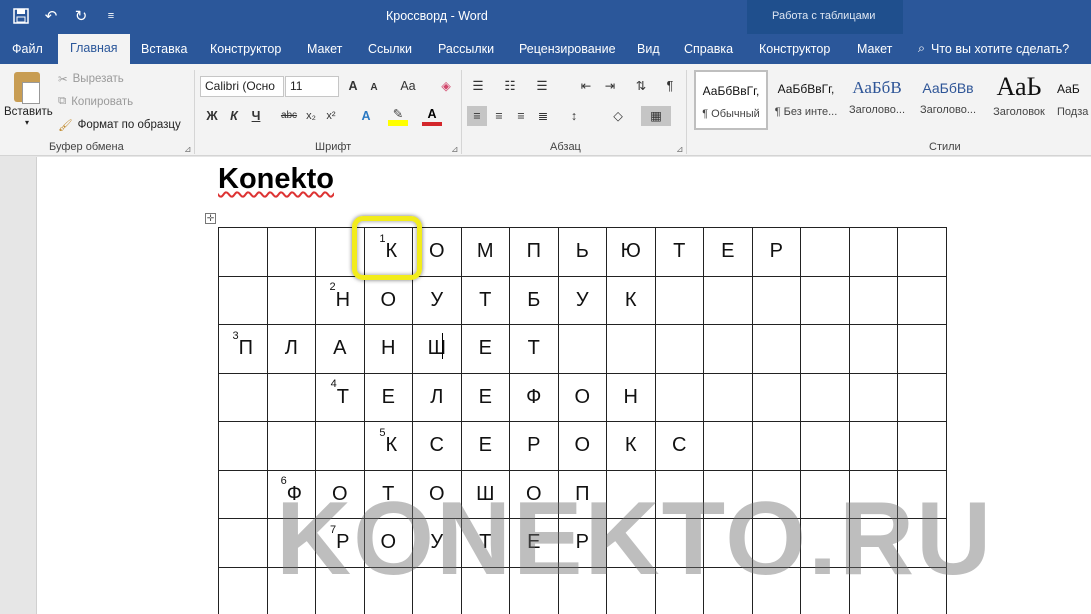  What do you see at coordinates (21, 16) in the screenshot?
I see `save-icon` at bounding box center [21, 16].